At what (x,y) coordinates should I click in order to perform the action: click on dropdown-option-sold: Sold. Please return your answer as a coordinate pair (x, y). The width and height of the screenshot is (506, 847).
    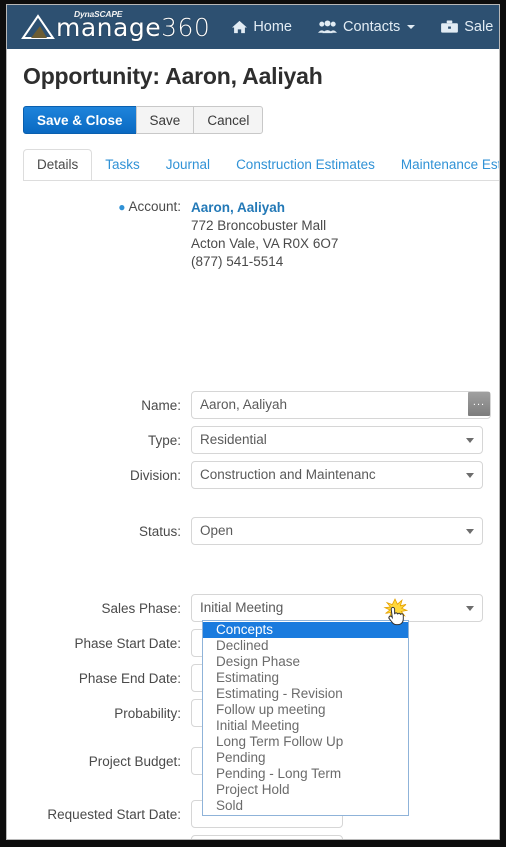
    Looking at the image, I should click on (305, 806).